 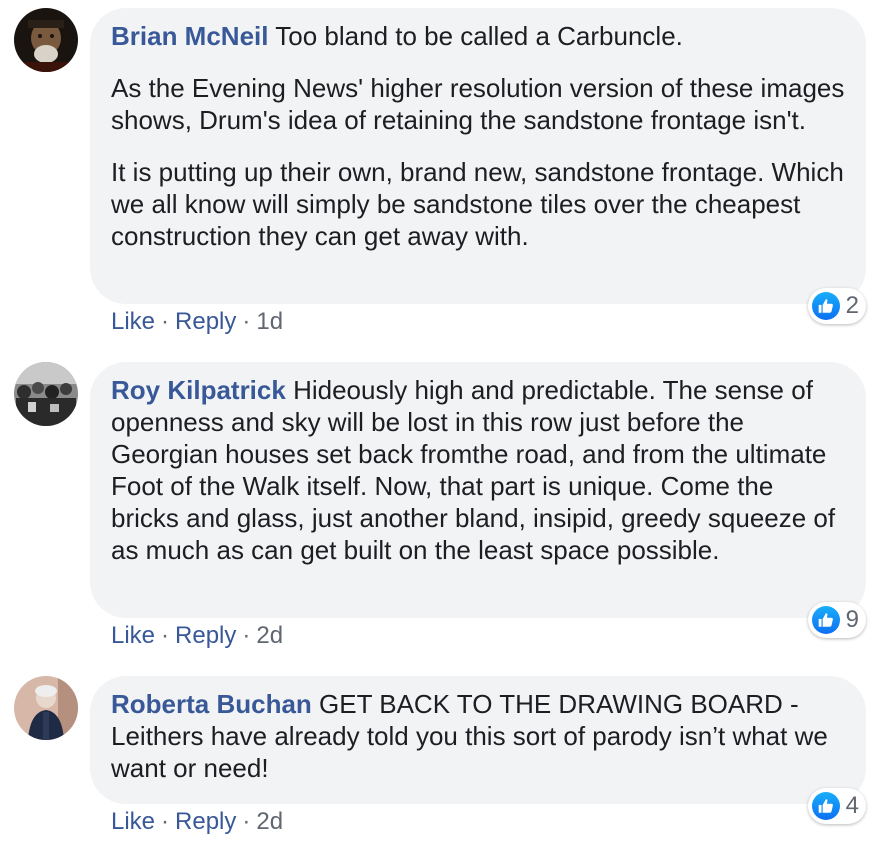 What do you see at coordinates (852, 305) in the screenshot?
I see `reaction-count: 2` at bounding box center [852, 305].